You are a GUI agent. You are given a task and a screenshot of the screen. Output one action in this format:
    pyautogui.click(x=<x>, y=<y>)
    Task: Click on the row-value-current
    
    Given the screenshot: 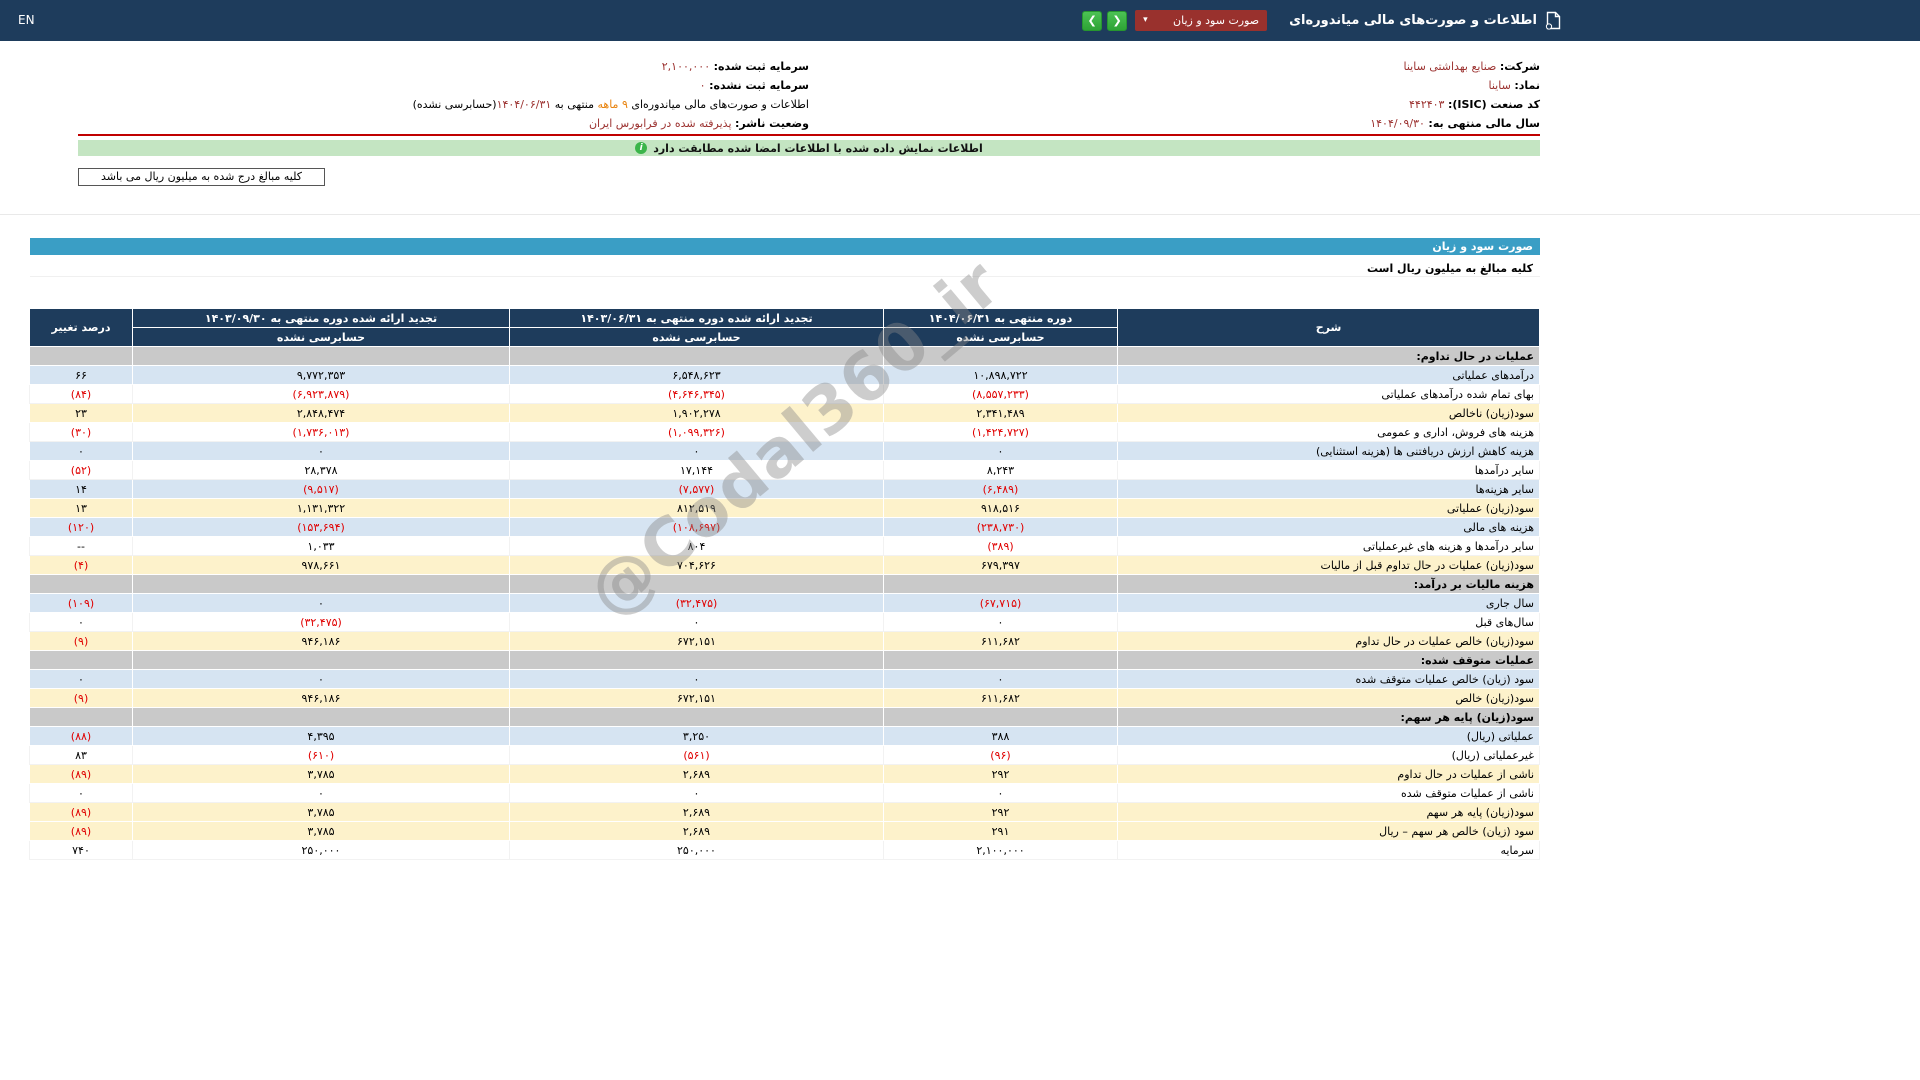 What is the action you would take?
    pyautogui.click(x=1000, y=717)
    